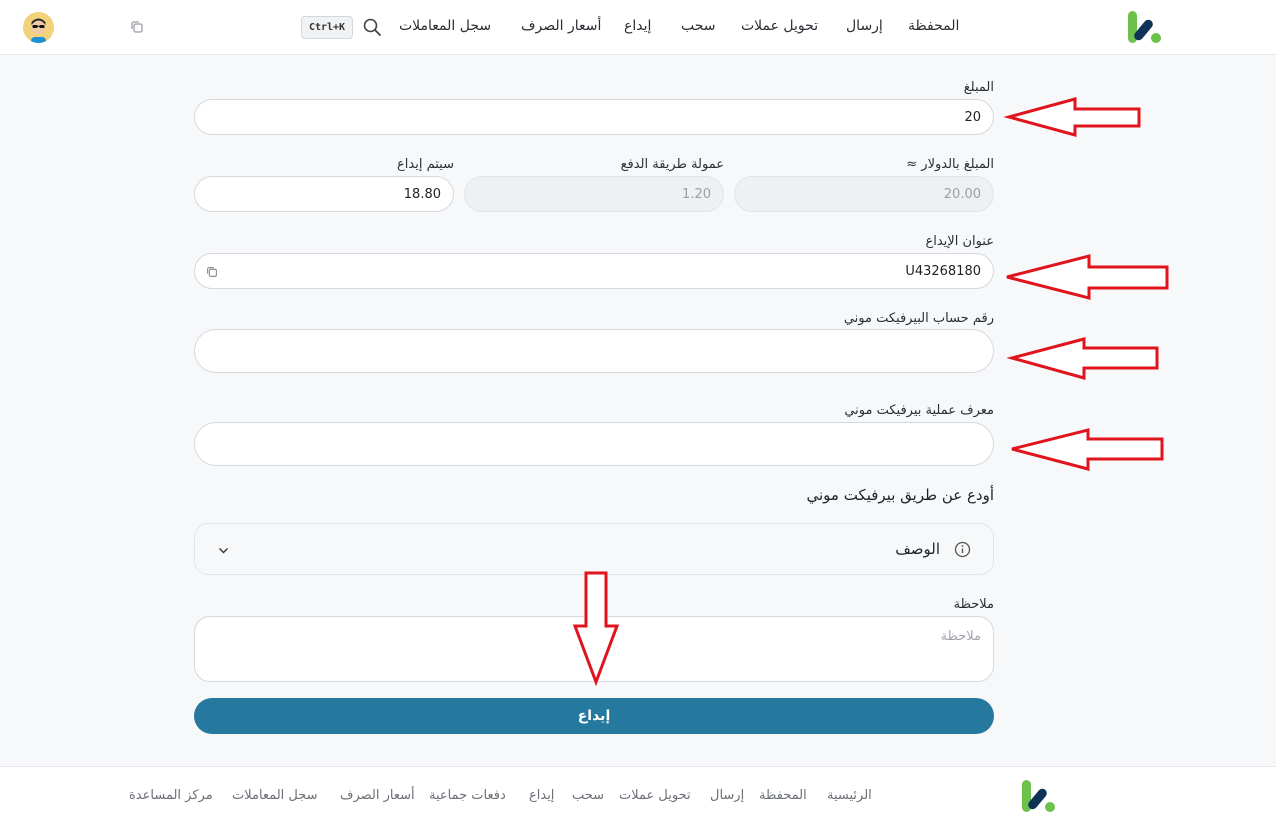  What do you see at coordinates (223, 551) in the screenshot?
I see `chevron-down-icon` at bounding box center [223, 551].